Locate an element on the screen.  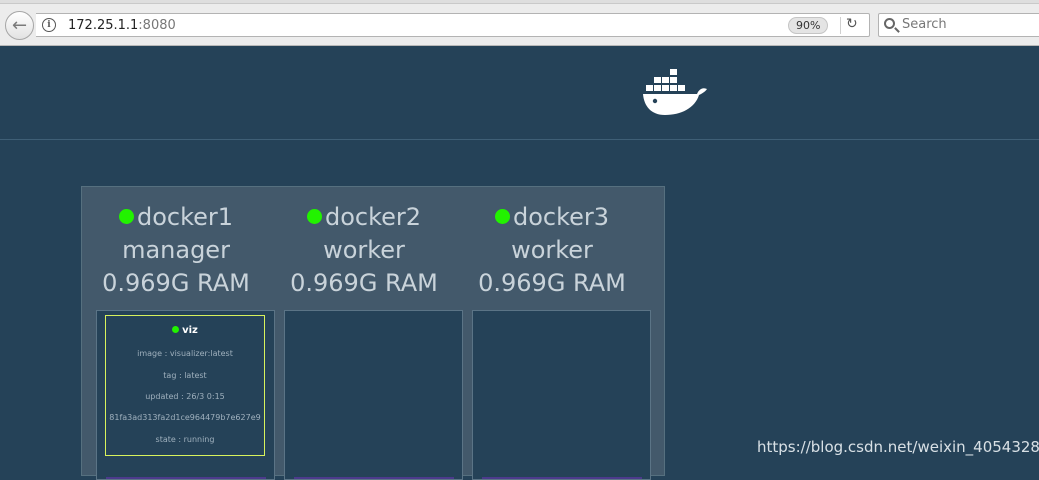
node-role: manager is located at coordinates (176, 250).